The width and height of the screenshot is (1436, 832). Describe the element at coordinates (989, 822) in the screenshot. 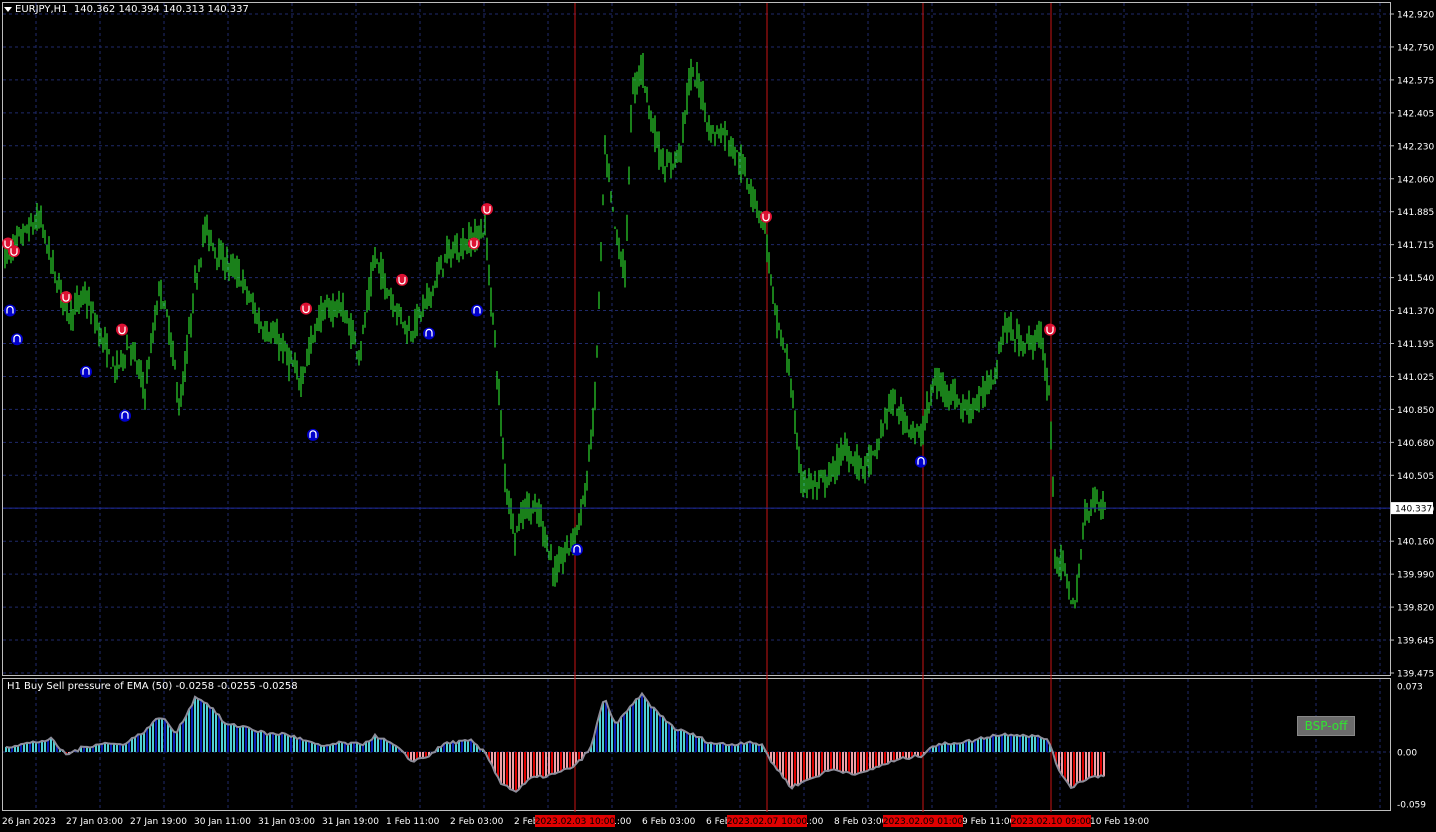

I see `time-label: 9 Feb 11:00` at that location.